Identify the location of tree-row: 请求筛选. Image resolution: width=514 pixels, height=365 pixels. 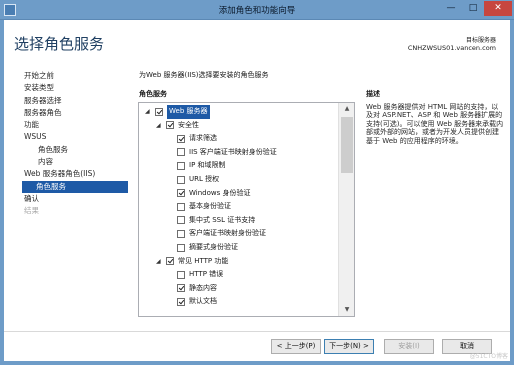
(239, 139).